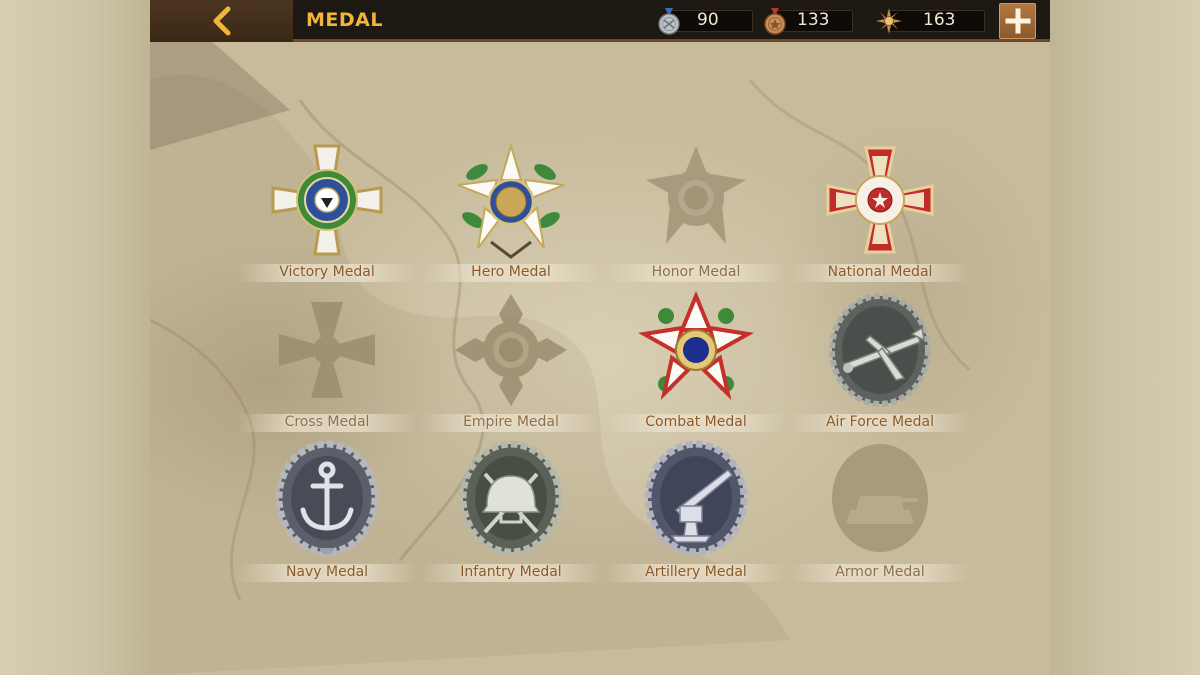  What do you see at coordinates (600, 21) in the screenshot?
I see `top-bar: MEDAL 90 133 163` at bounding box center [600, 21].